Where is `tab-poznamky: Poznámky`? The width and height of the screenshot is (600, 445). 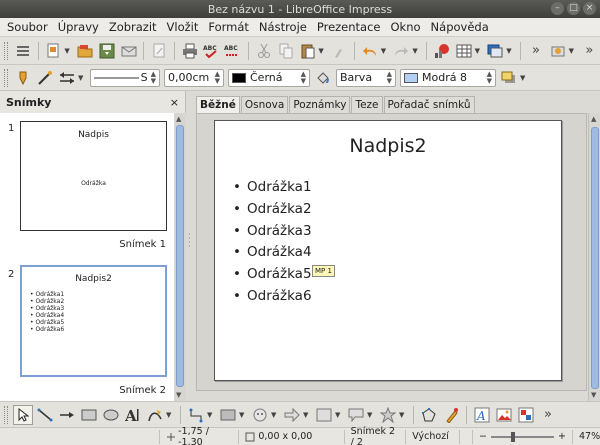 tab-poznamky: Poznámky is located at coordinates (320, 105).